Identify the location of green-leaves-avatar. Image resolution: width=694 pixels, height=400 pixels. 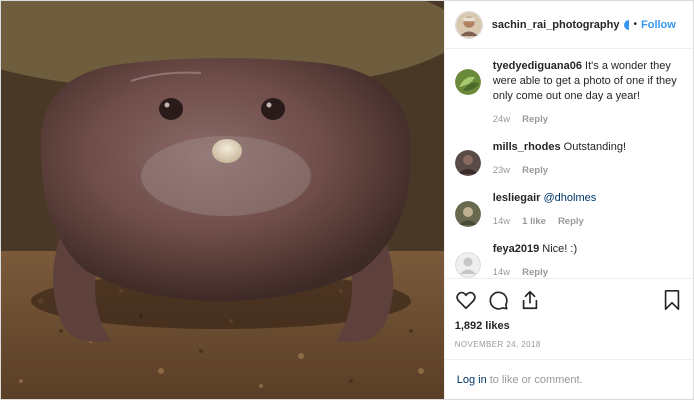
(467, 82).